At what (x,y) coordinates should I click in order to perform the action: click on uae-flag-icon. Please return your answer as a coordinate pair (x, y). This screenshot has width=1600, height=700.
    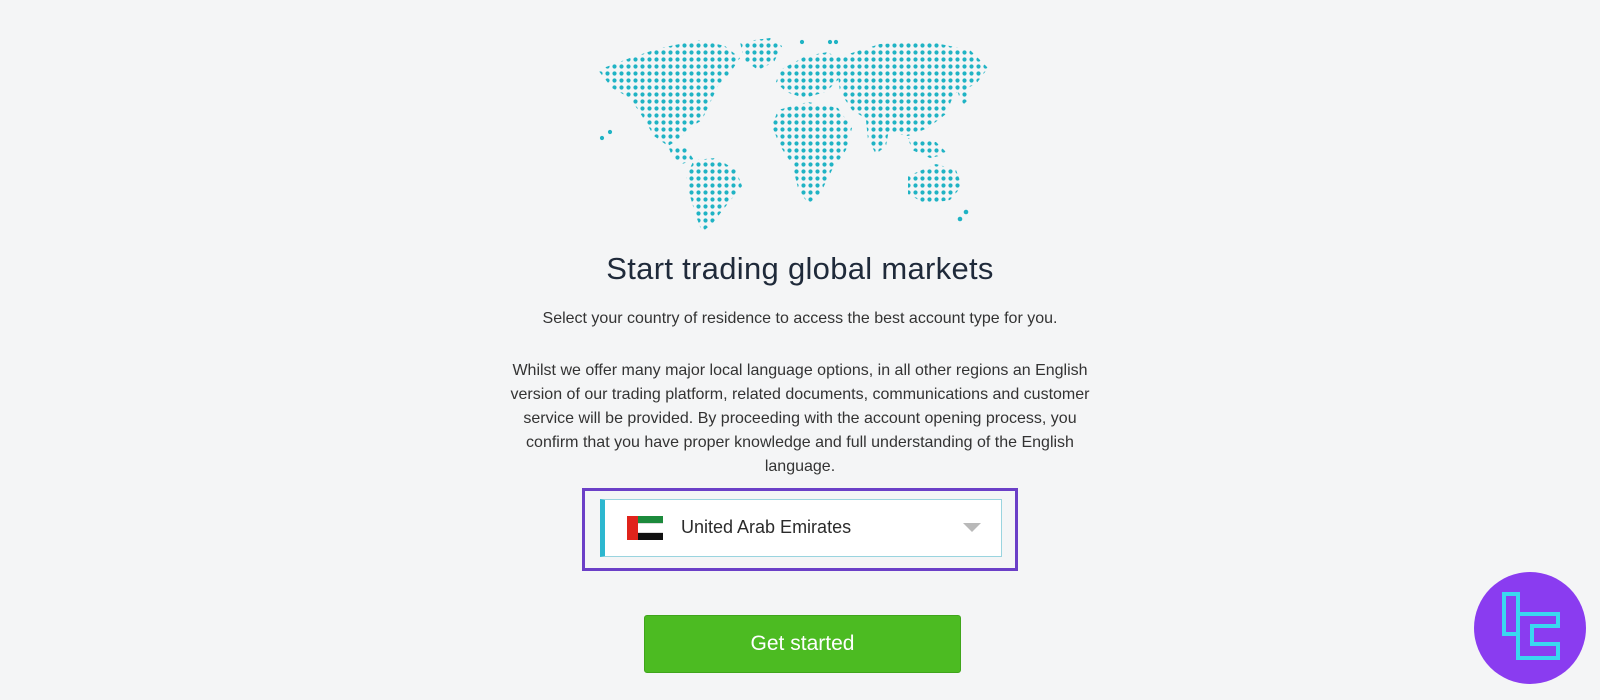
    Looking at the image, I should click on (645, 528).